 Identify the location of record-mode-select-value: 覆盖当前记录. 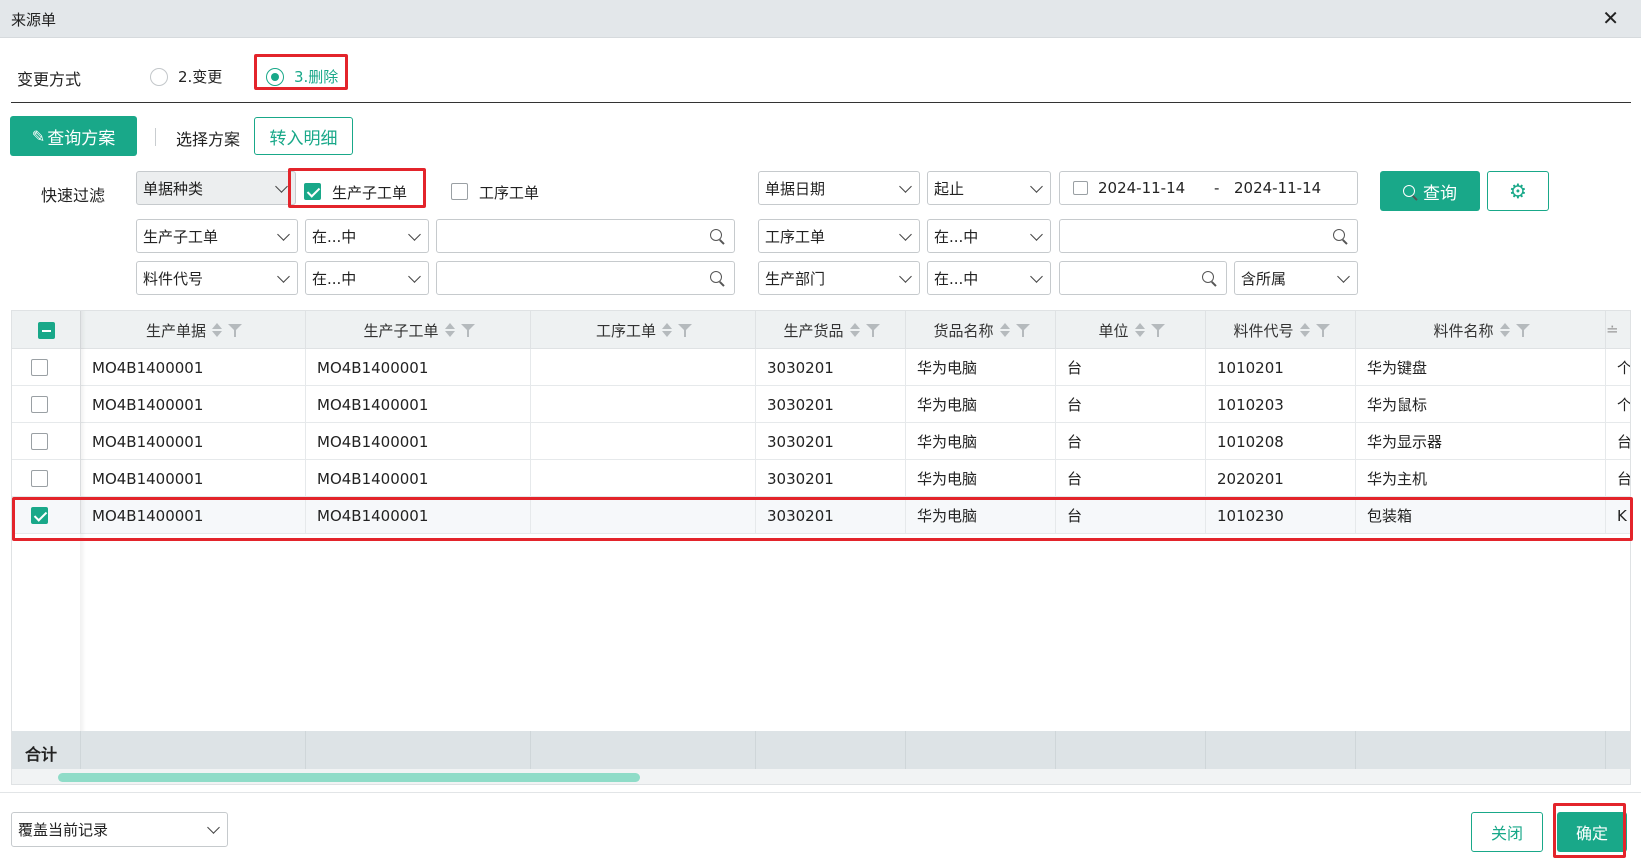
(63, 830).